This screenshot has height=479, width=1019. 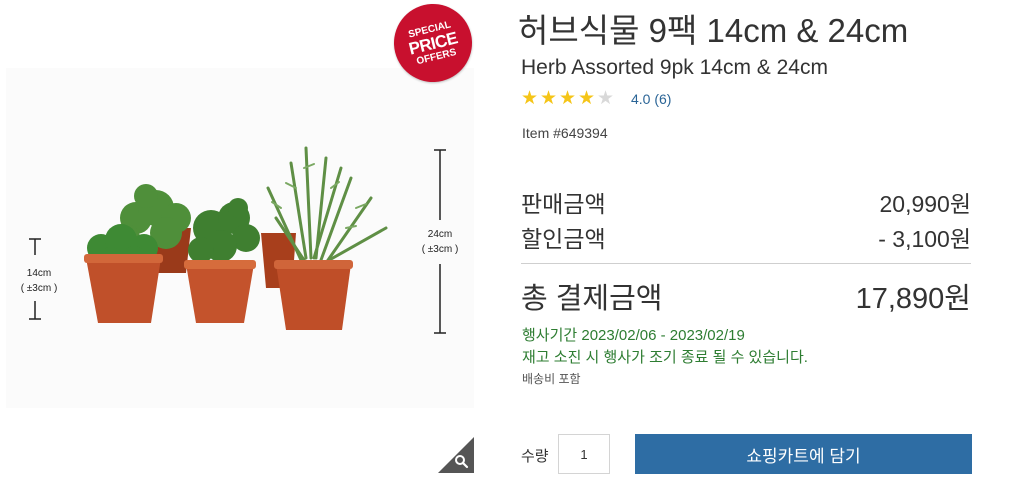 What do you see at coordinates (925, 204) in the screenshot?
I see `sale-price-value: 20,990원` at bounding box center [925, 204].